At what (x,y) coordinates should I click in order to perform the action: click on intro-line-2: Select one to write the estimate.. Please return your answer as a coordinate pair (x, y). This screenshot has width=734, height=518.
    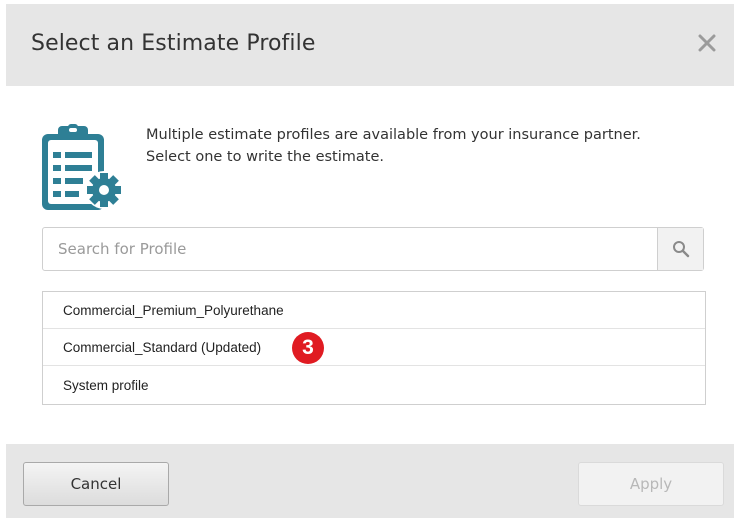
    Looking at the image, I should click on (265, 157).